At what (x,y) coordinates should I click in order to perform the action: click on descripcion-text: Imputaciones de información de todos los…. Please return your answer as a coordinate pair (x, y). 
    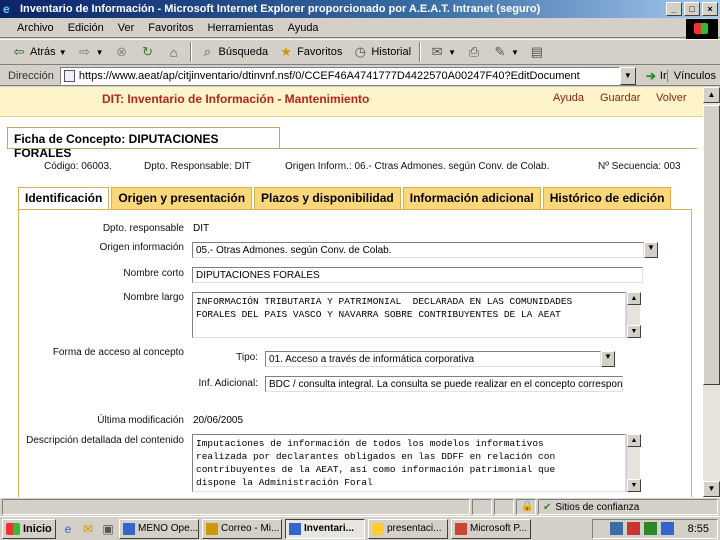
    Looking at the image, I should click on (409, 463).